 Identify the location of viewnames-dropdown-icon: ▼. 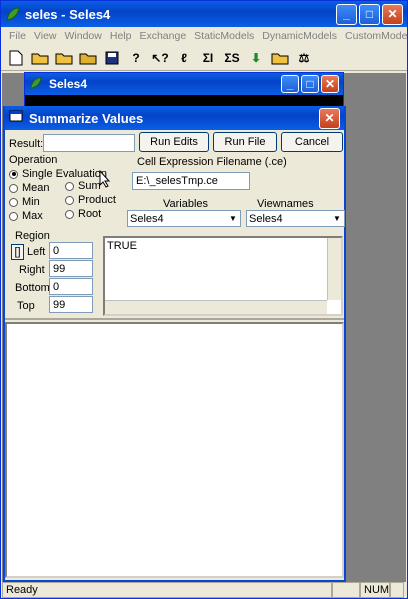
(337, 218).